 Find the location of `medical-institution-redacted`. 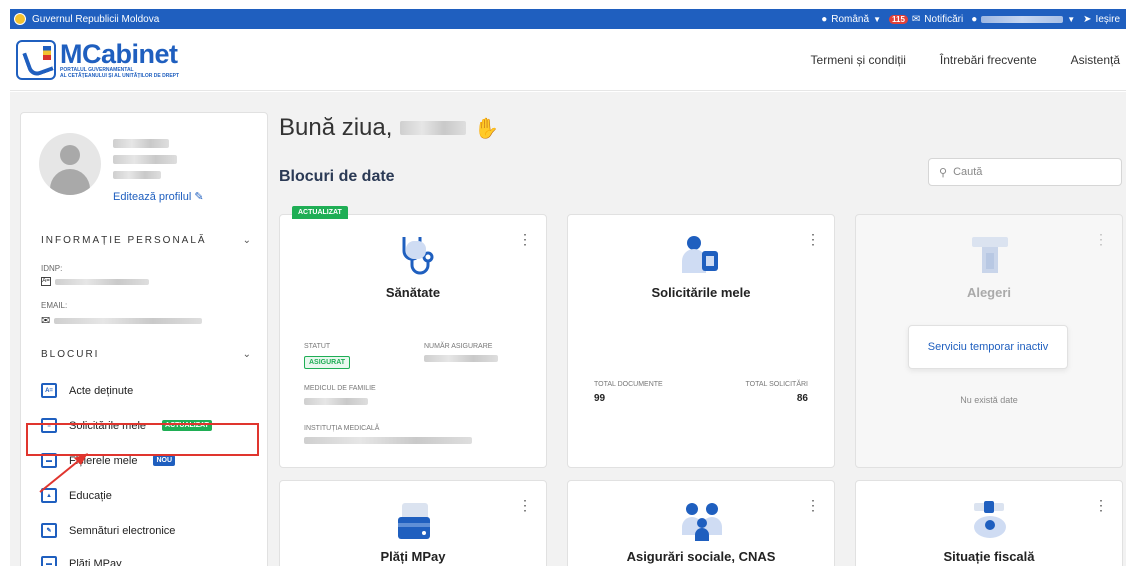

medical-institution-redacted is located at coordinates (388, 440).